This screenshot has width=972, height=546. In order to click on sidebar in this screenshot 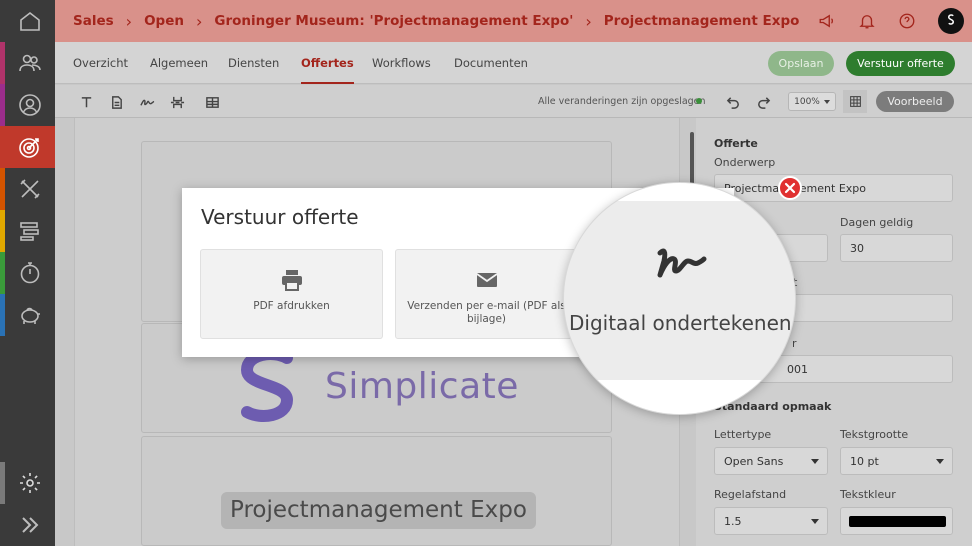, I will do `click(27, 273)`.